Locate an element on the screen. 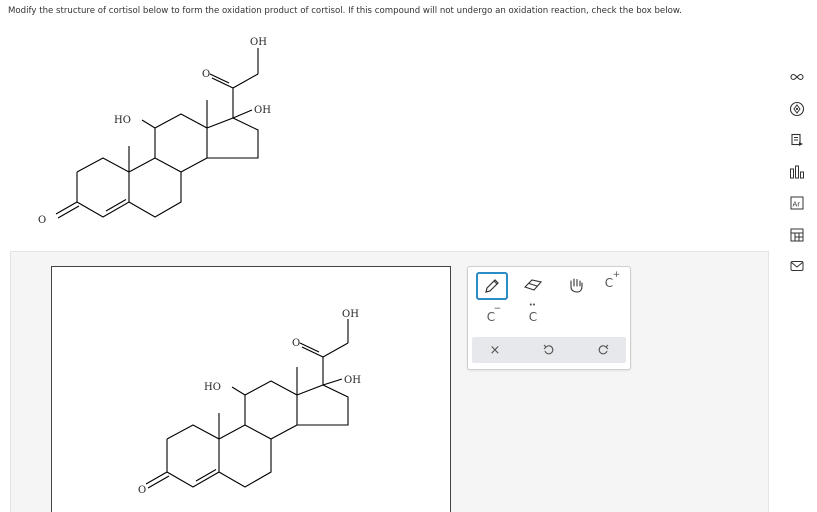 The width and height of the screenshot is (817, 512). undo-button is located at coordinates (549, 350).